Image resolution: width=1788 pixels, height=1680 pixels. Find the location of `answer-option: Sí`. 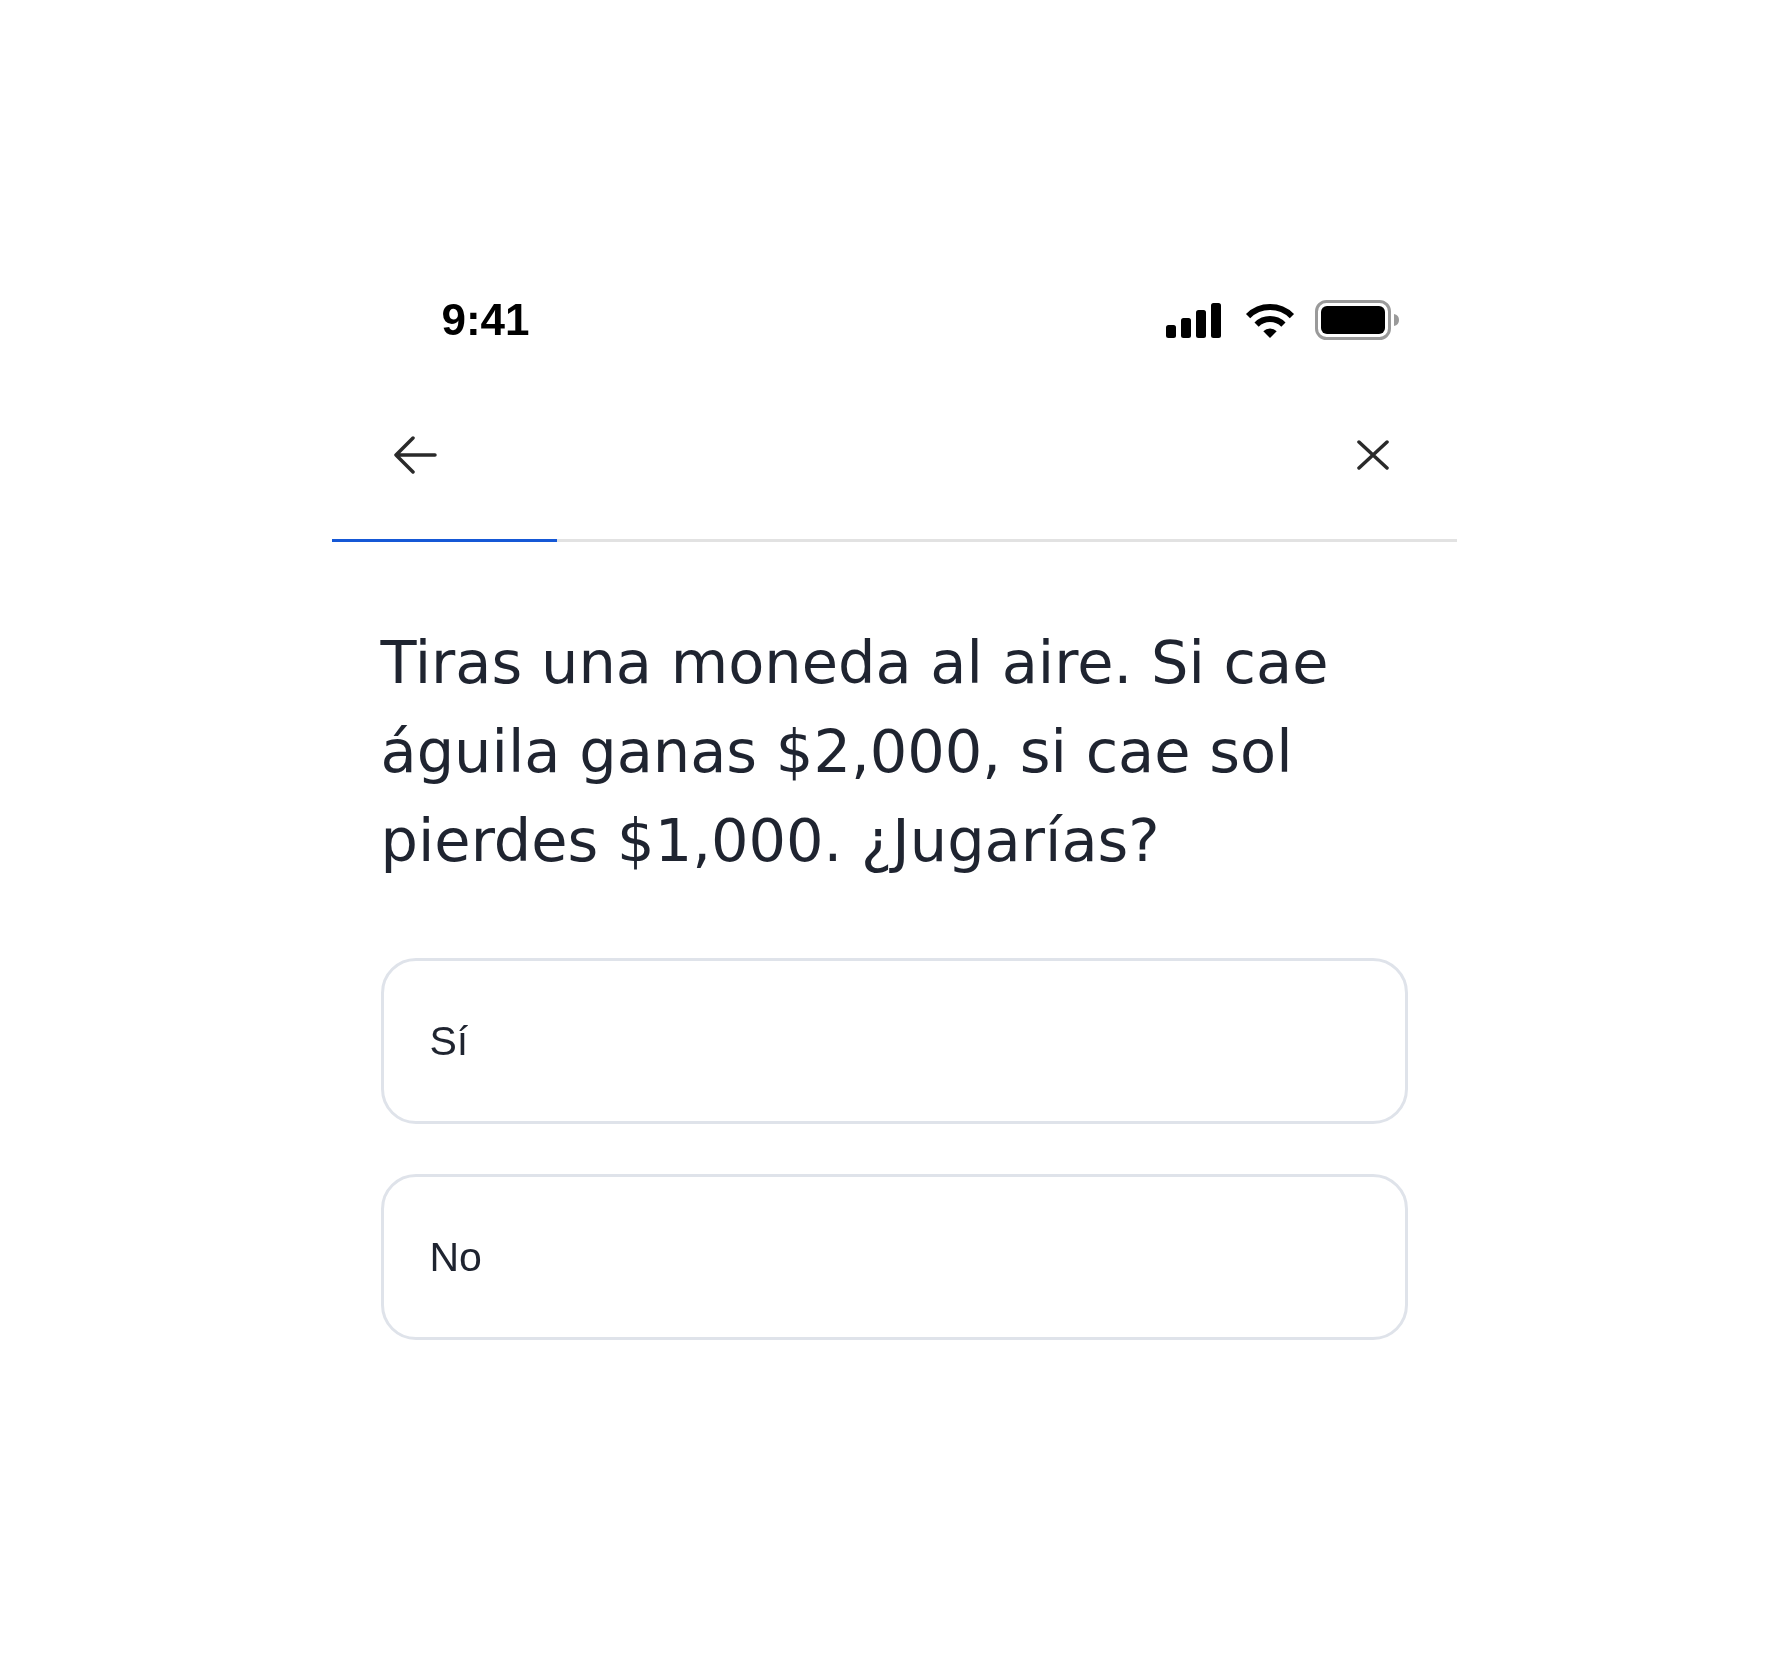

answer-option: Sí is located at coordinates (894, 1041).